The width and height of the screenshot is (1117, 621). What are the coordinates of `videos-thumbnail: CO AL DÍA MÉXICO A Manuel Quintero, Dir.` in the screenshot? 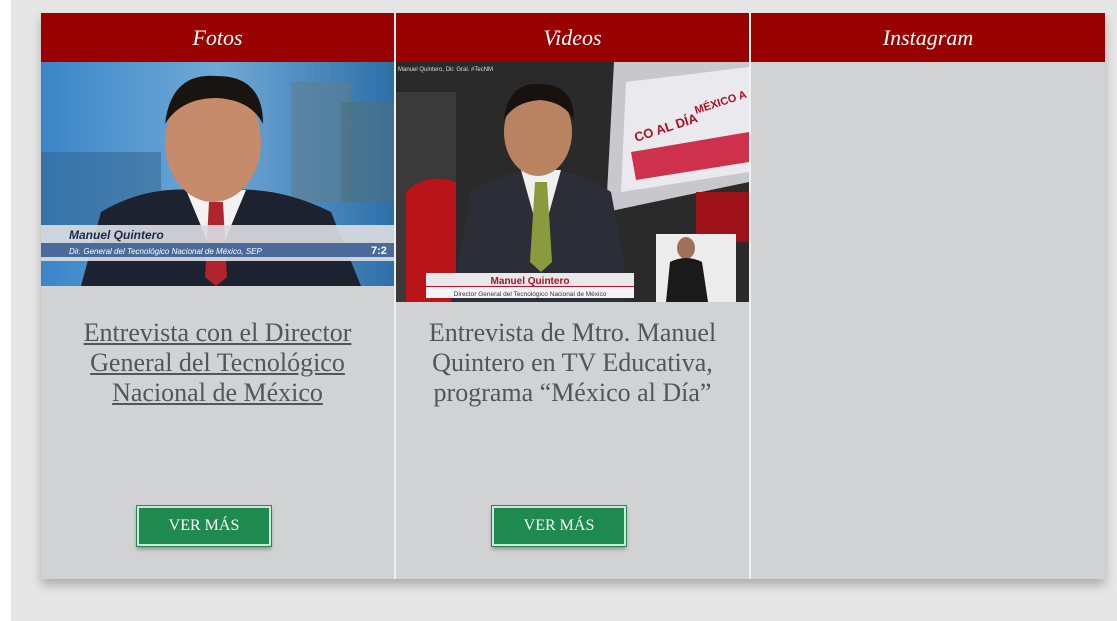 It's located at (572, 182).